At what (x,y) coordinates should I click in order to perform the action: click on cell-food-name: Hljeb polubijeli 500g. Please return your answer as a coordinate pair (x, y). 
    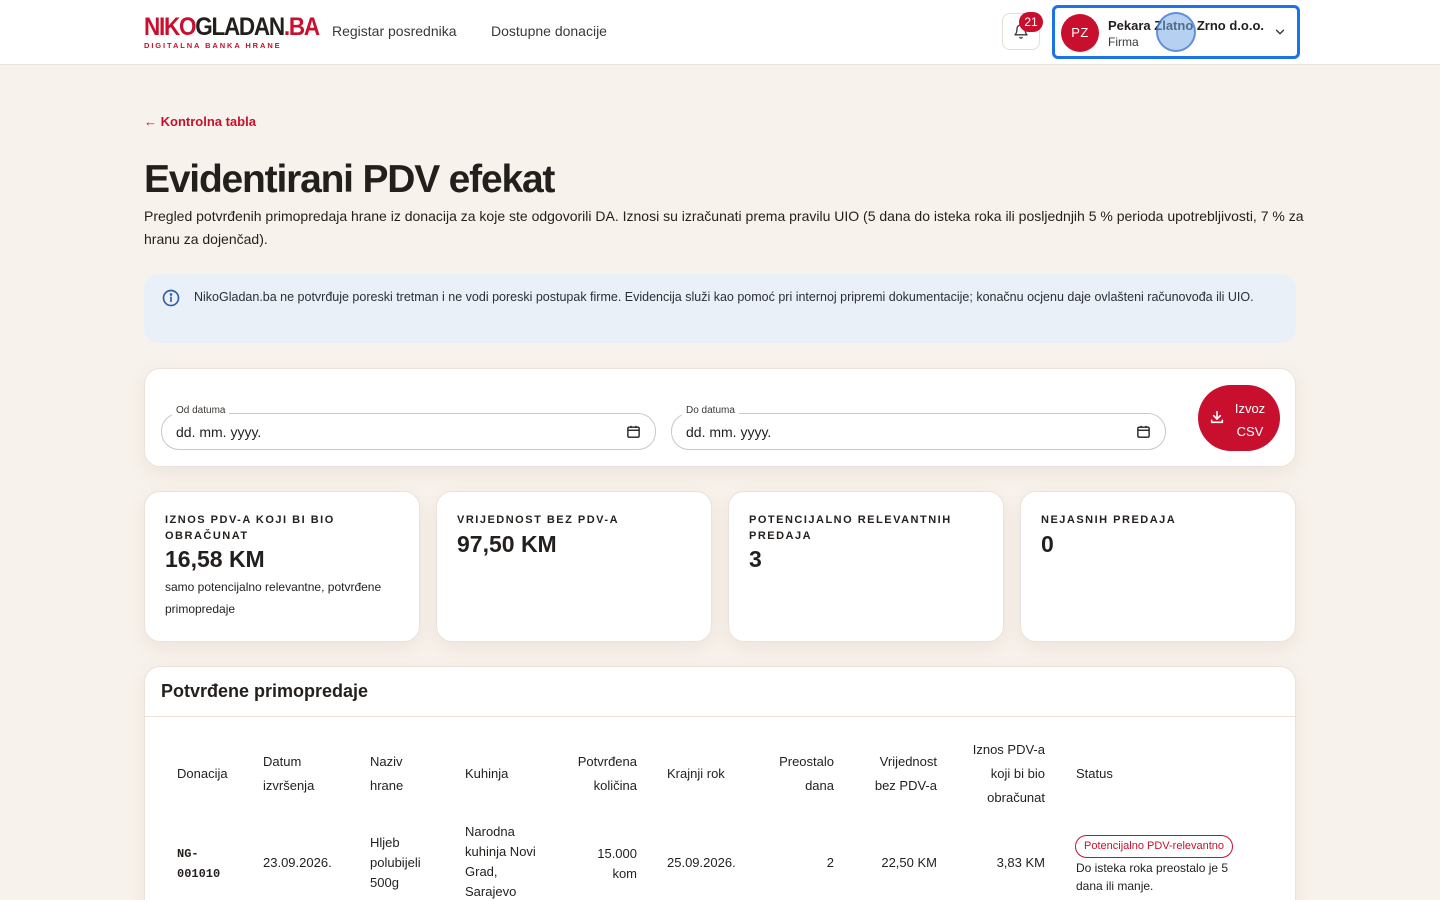
    Looking at the image, I should click on (395, 862).